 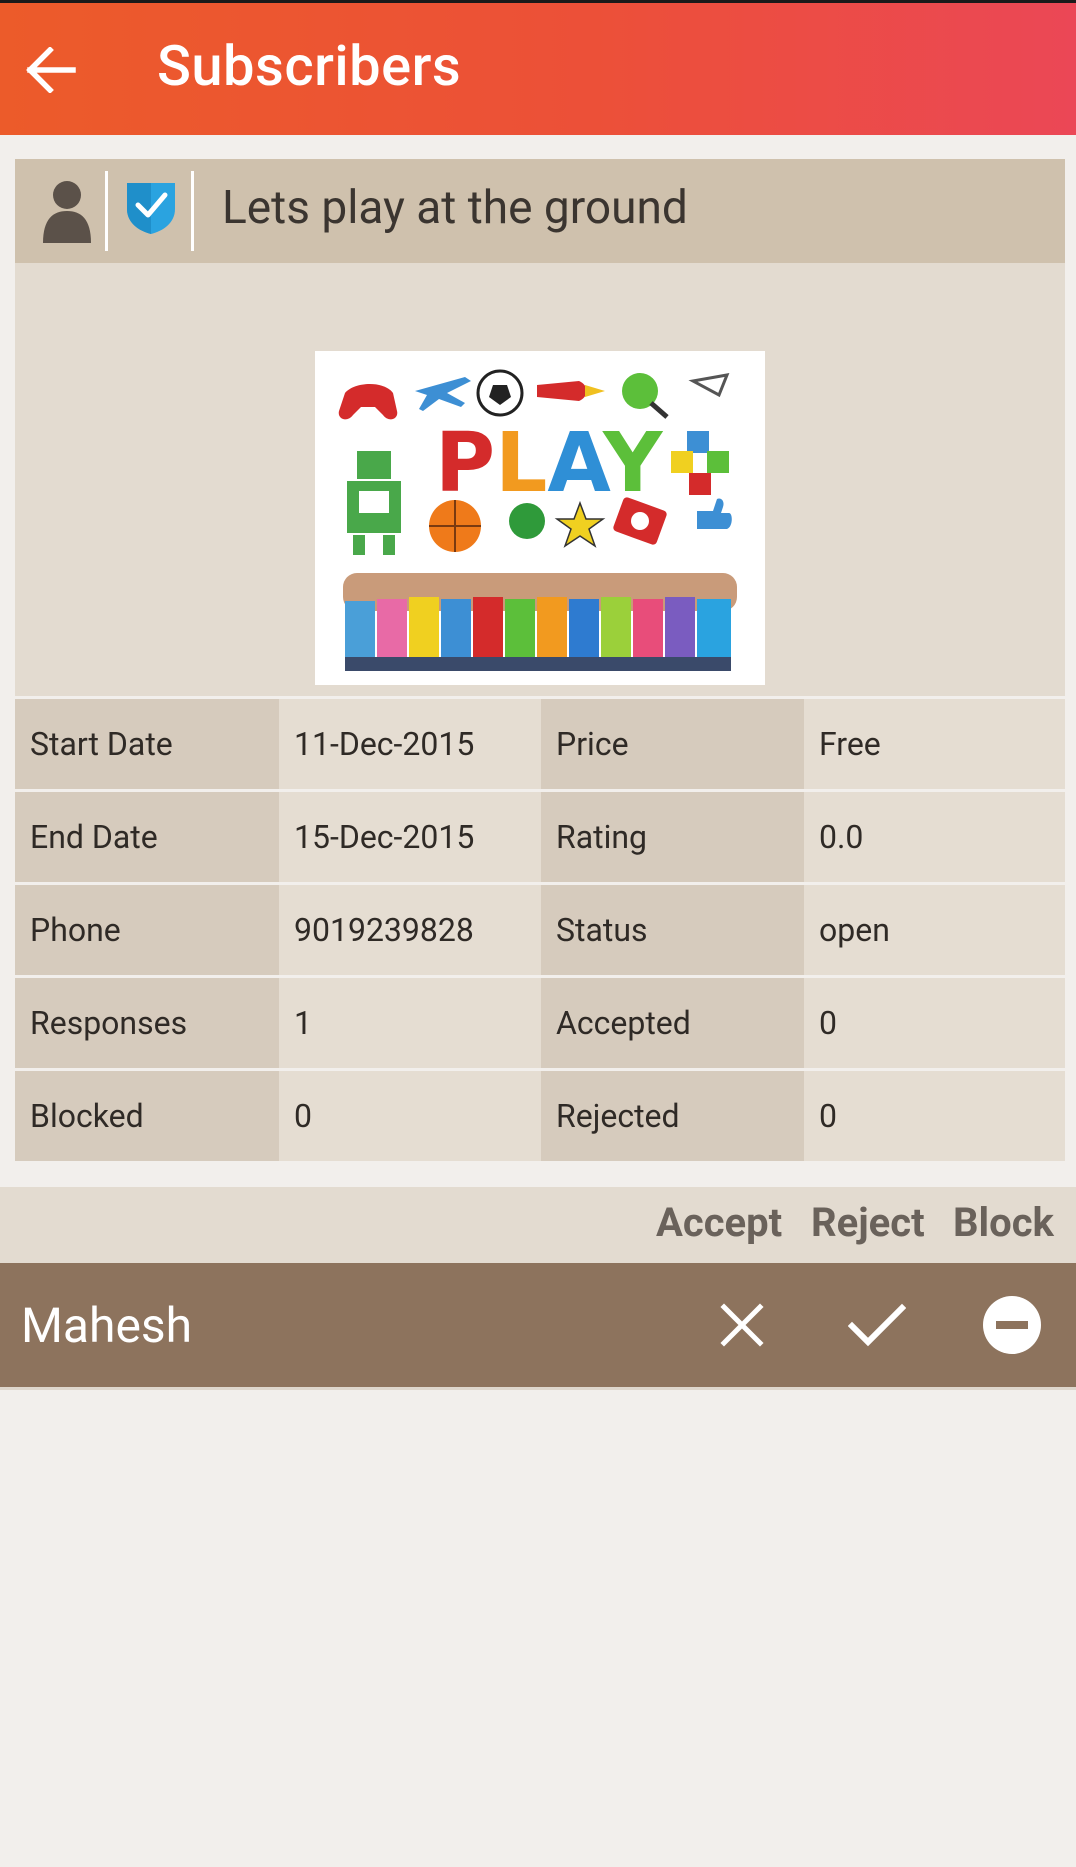 What do you see at coordinates (540, 518) in the screenshot?
I see `event-image: PLAY` at bounding box center [540, 518].